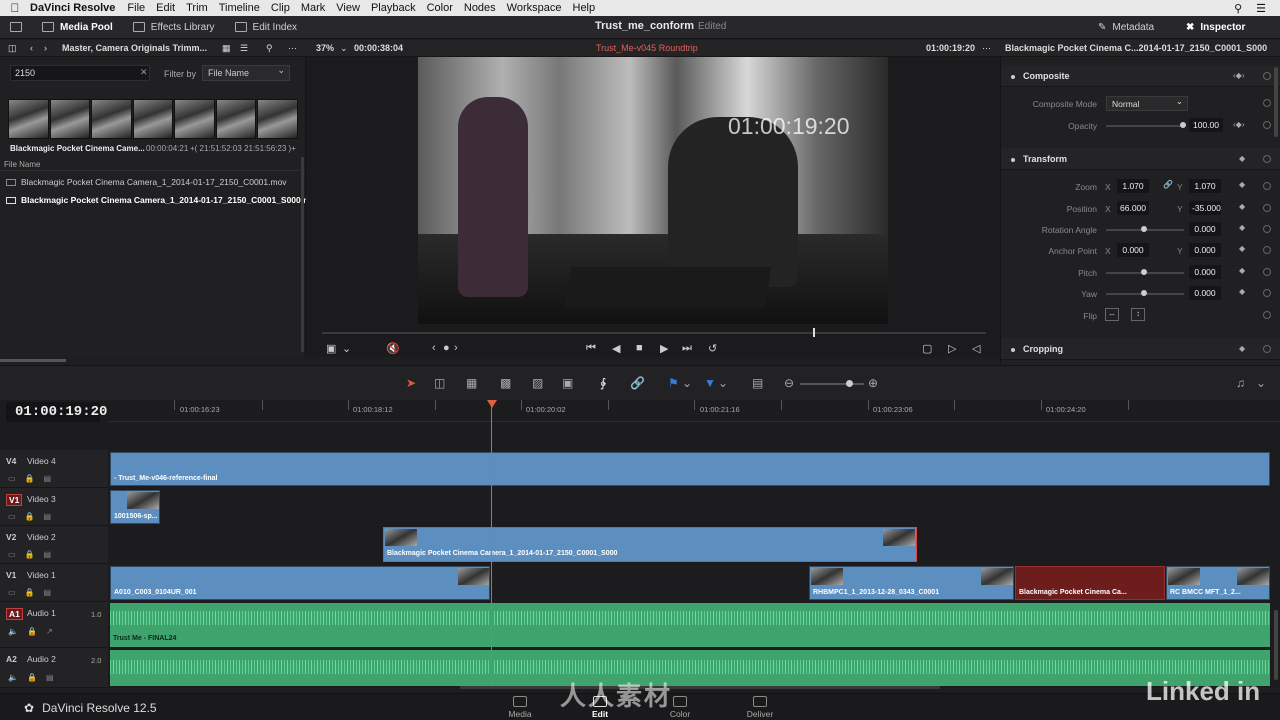 The width and height of the screenshot is (1280, 720). Describe the element at coordinates (687, 348) in the screenshot. I see `go-to-end-icon: ⏭` at that location.